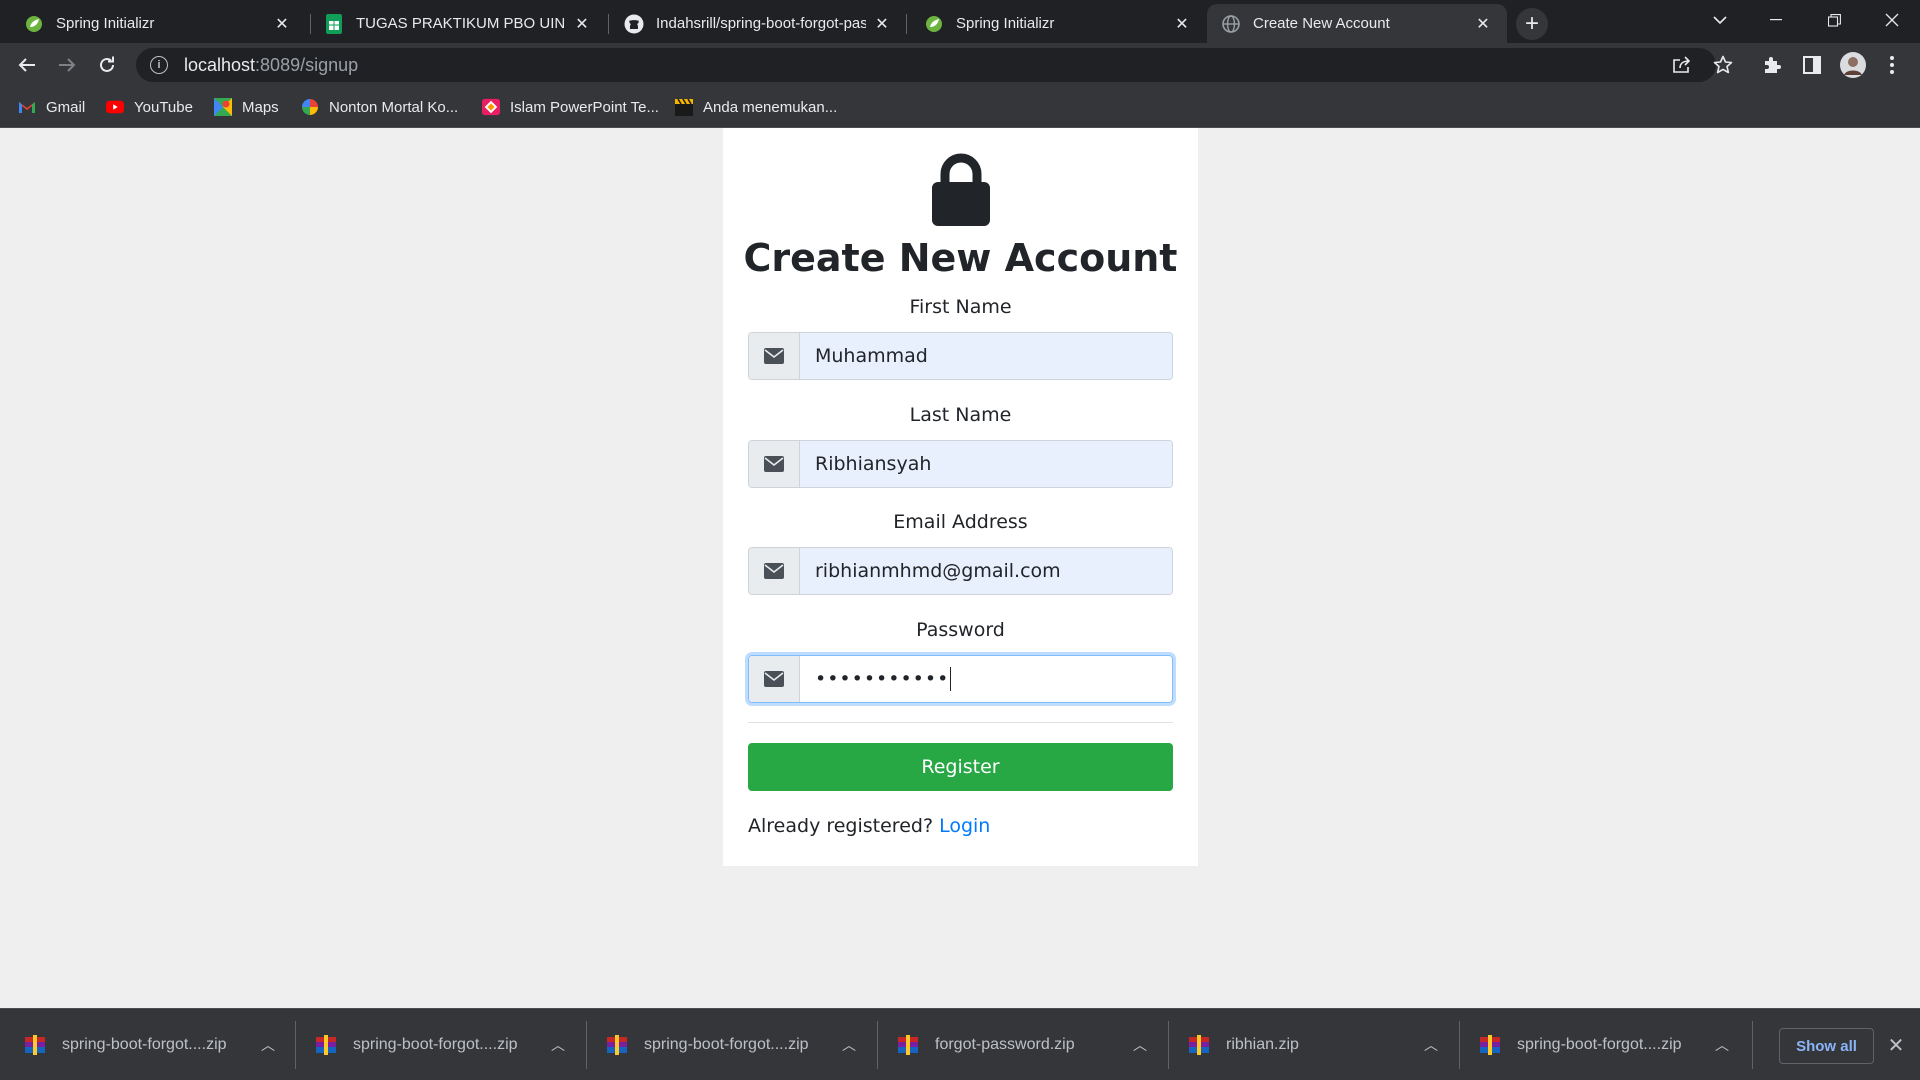  I want to click on password-field: •••••••••••, so click(960, 679).